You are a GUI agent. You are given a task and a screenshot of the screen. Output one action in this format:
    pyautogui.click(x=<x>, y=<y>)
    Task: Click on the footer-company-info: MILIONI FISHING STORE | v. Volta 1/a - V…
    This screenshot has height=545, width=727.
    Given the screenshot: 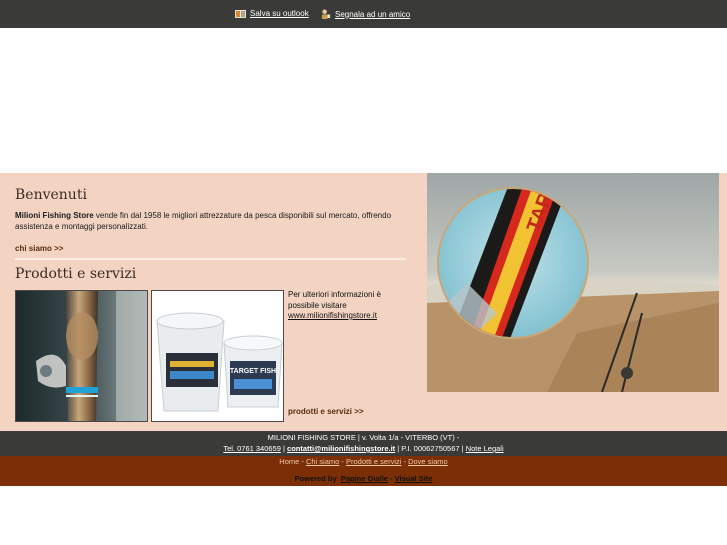 What is the action you would take?
    pyautogui.click(x=363, y=443)
    